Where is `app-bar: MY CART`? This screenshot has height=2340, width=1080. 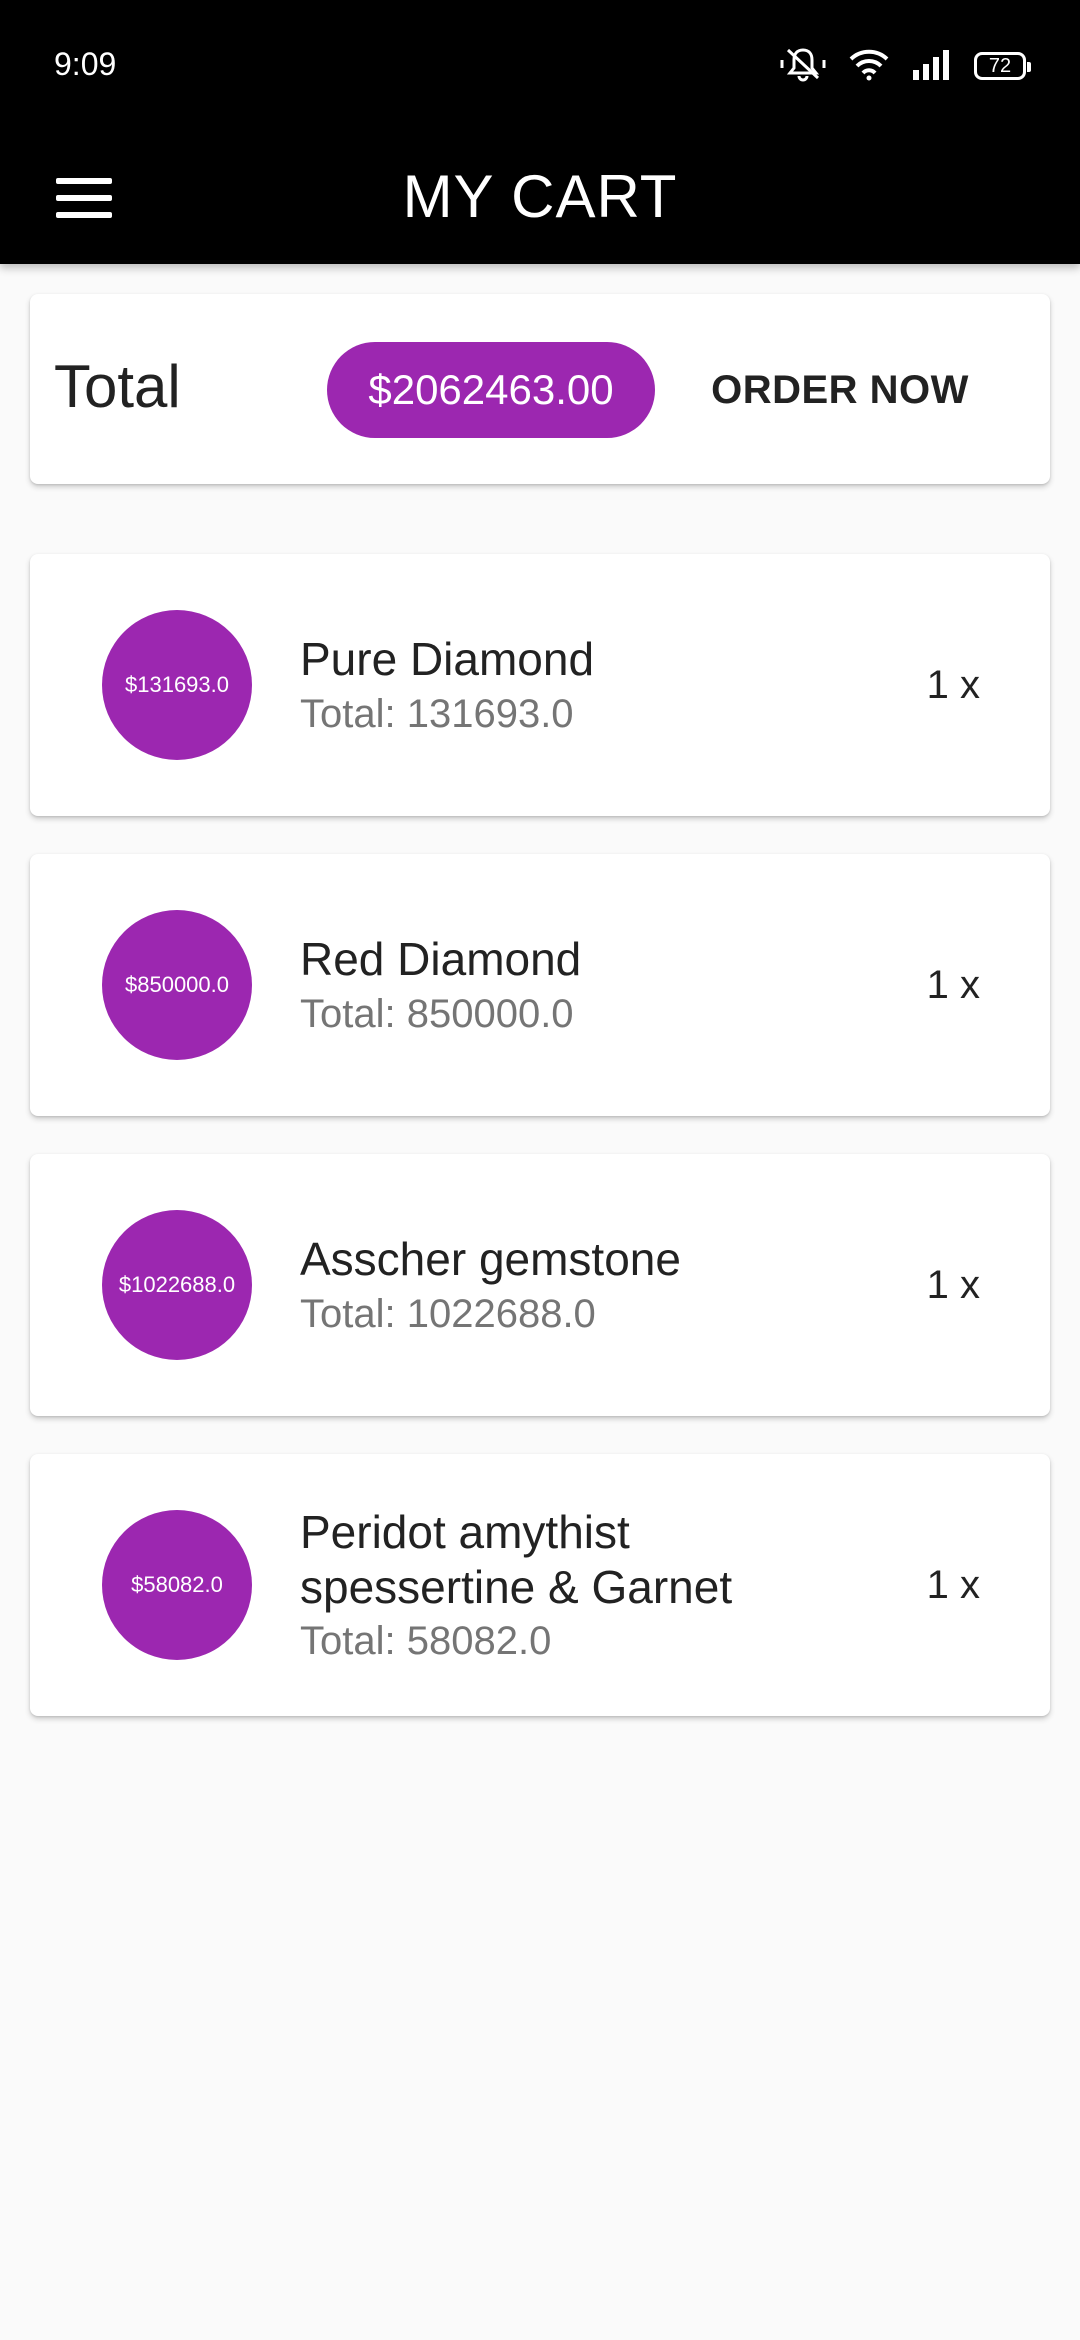
app-bar: MY CART is located at coordinates (540, 198).